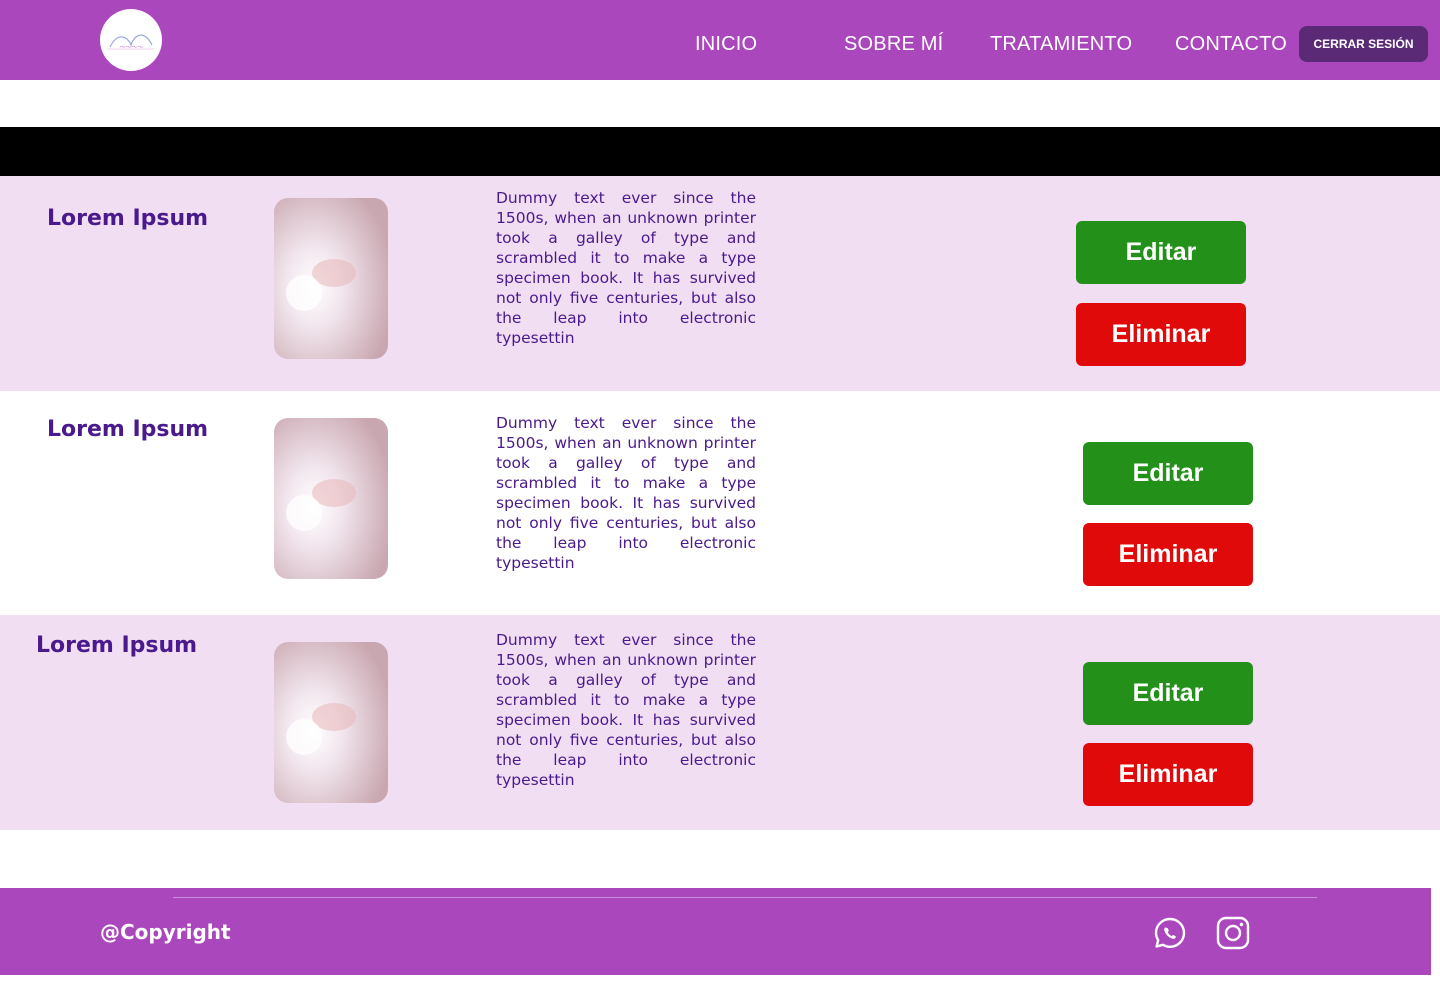 This screenshot has height=1006, width=1440. I want to click on nav-tratamiento: TRATAMIENTO, so click(1061, 44).